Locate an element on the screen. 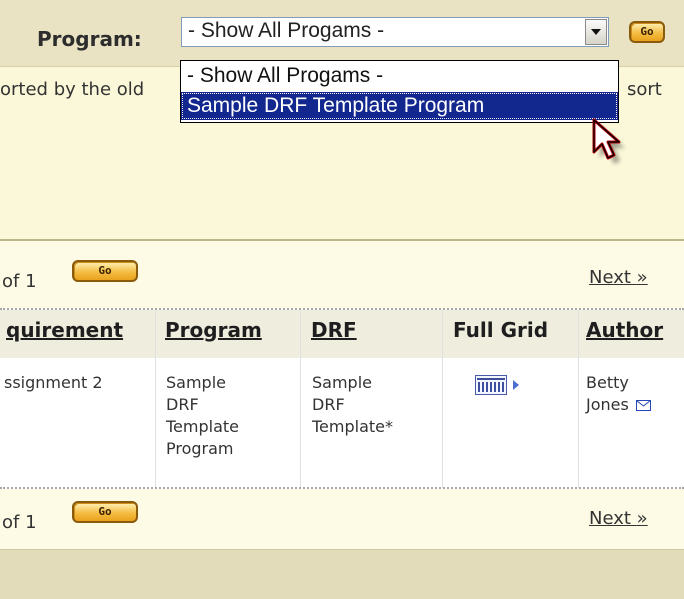 This screenshot has width=684, height=599. header-program: Program is located at coordinates (213, 330).